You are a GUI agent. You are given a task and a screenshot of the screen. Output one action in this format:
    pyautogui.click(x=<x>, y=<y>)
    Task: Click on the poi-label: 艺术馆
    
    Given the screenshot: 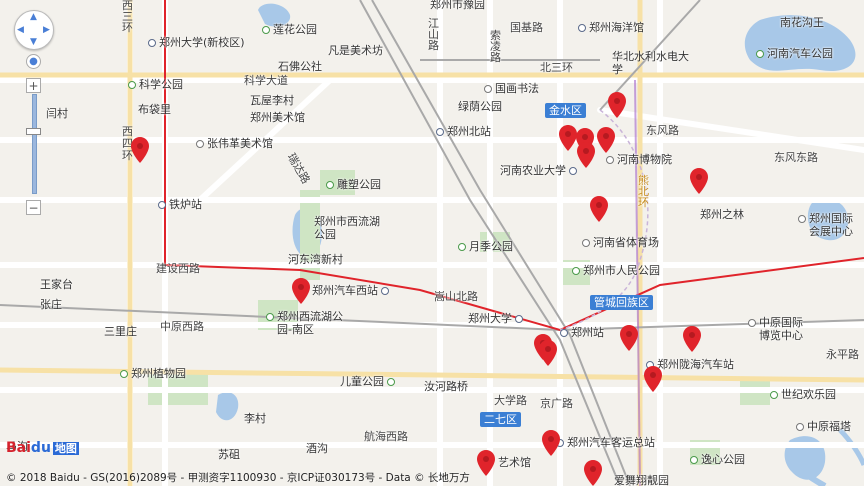 What is the action you would take?
    pyautogui.click(x=514, y=462)
    